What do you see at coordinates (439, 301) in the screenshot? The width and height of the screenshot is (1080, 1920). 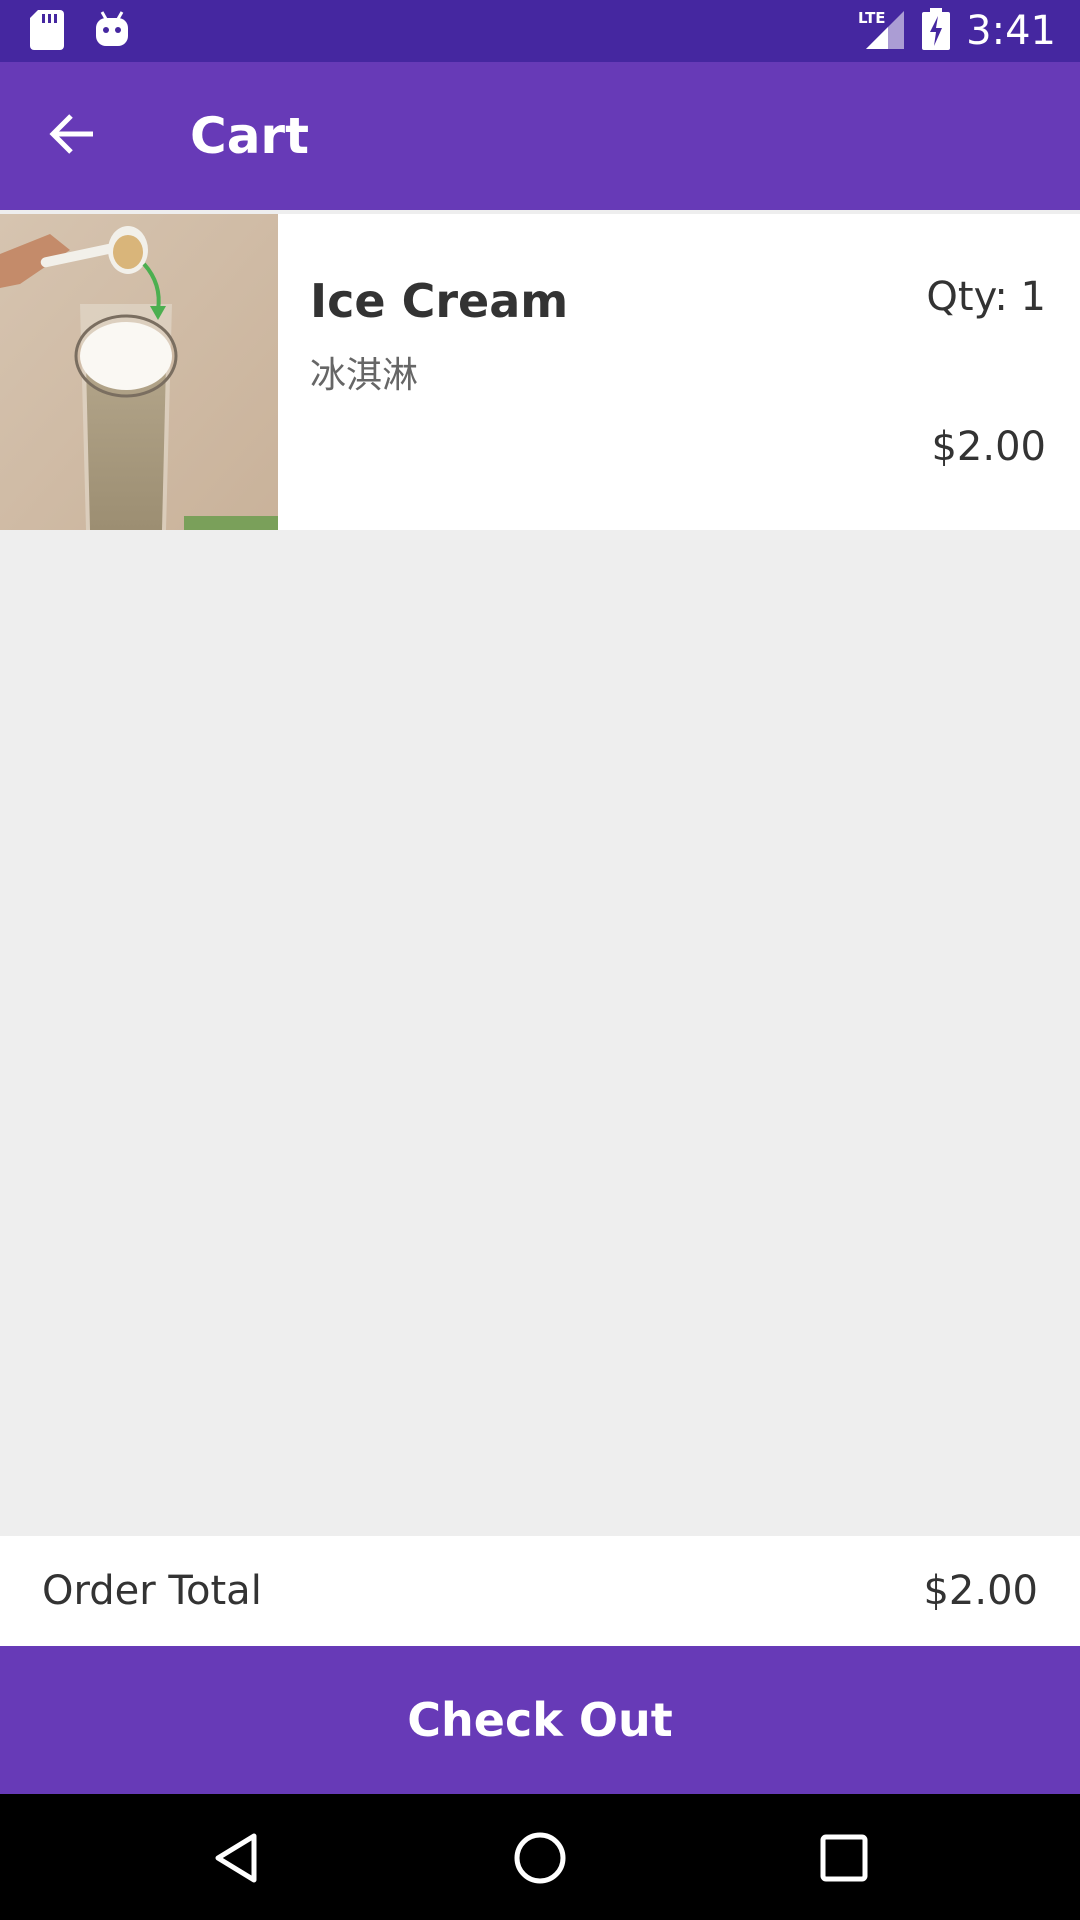 I see `item-name: Ice Cream` at bounding box center [439, 301].